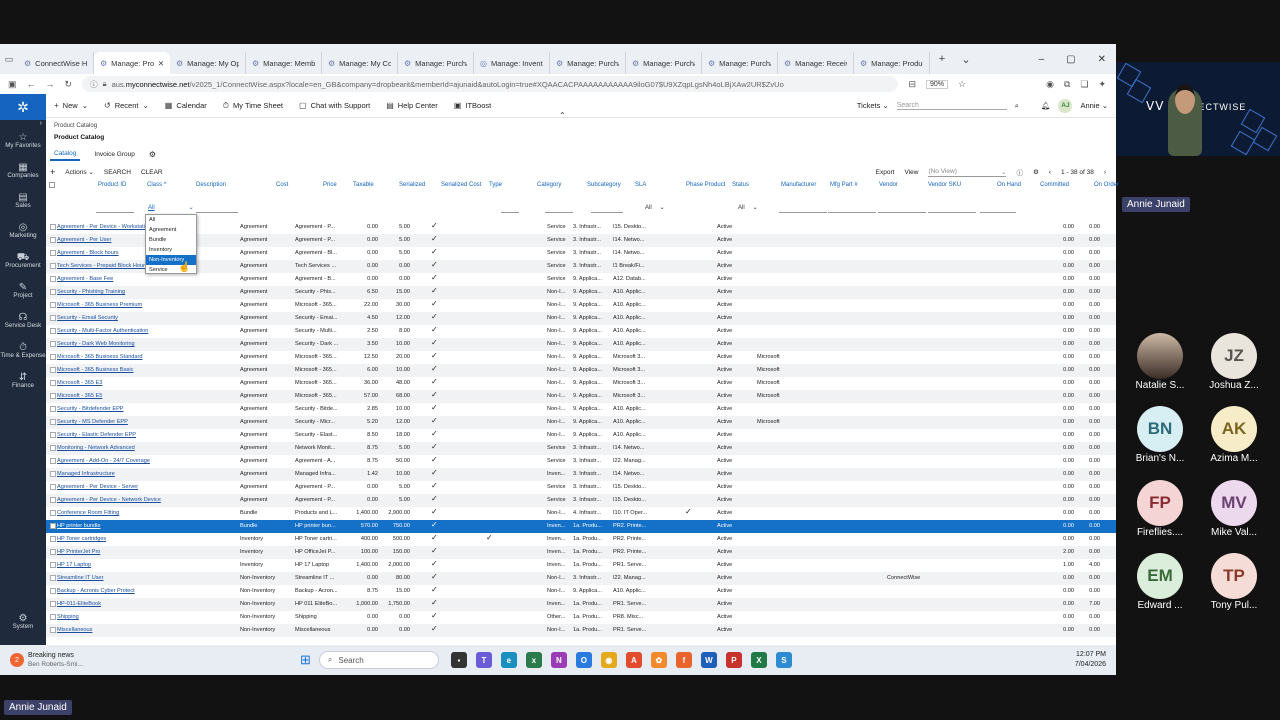  I want to click on itboost-link: ▣ ITBoost, so click(472, 105).